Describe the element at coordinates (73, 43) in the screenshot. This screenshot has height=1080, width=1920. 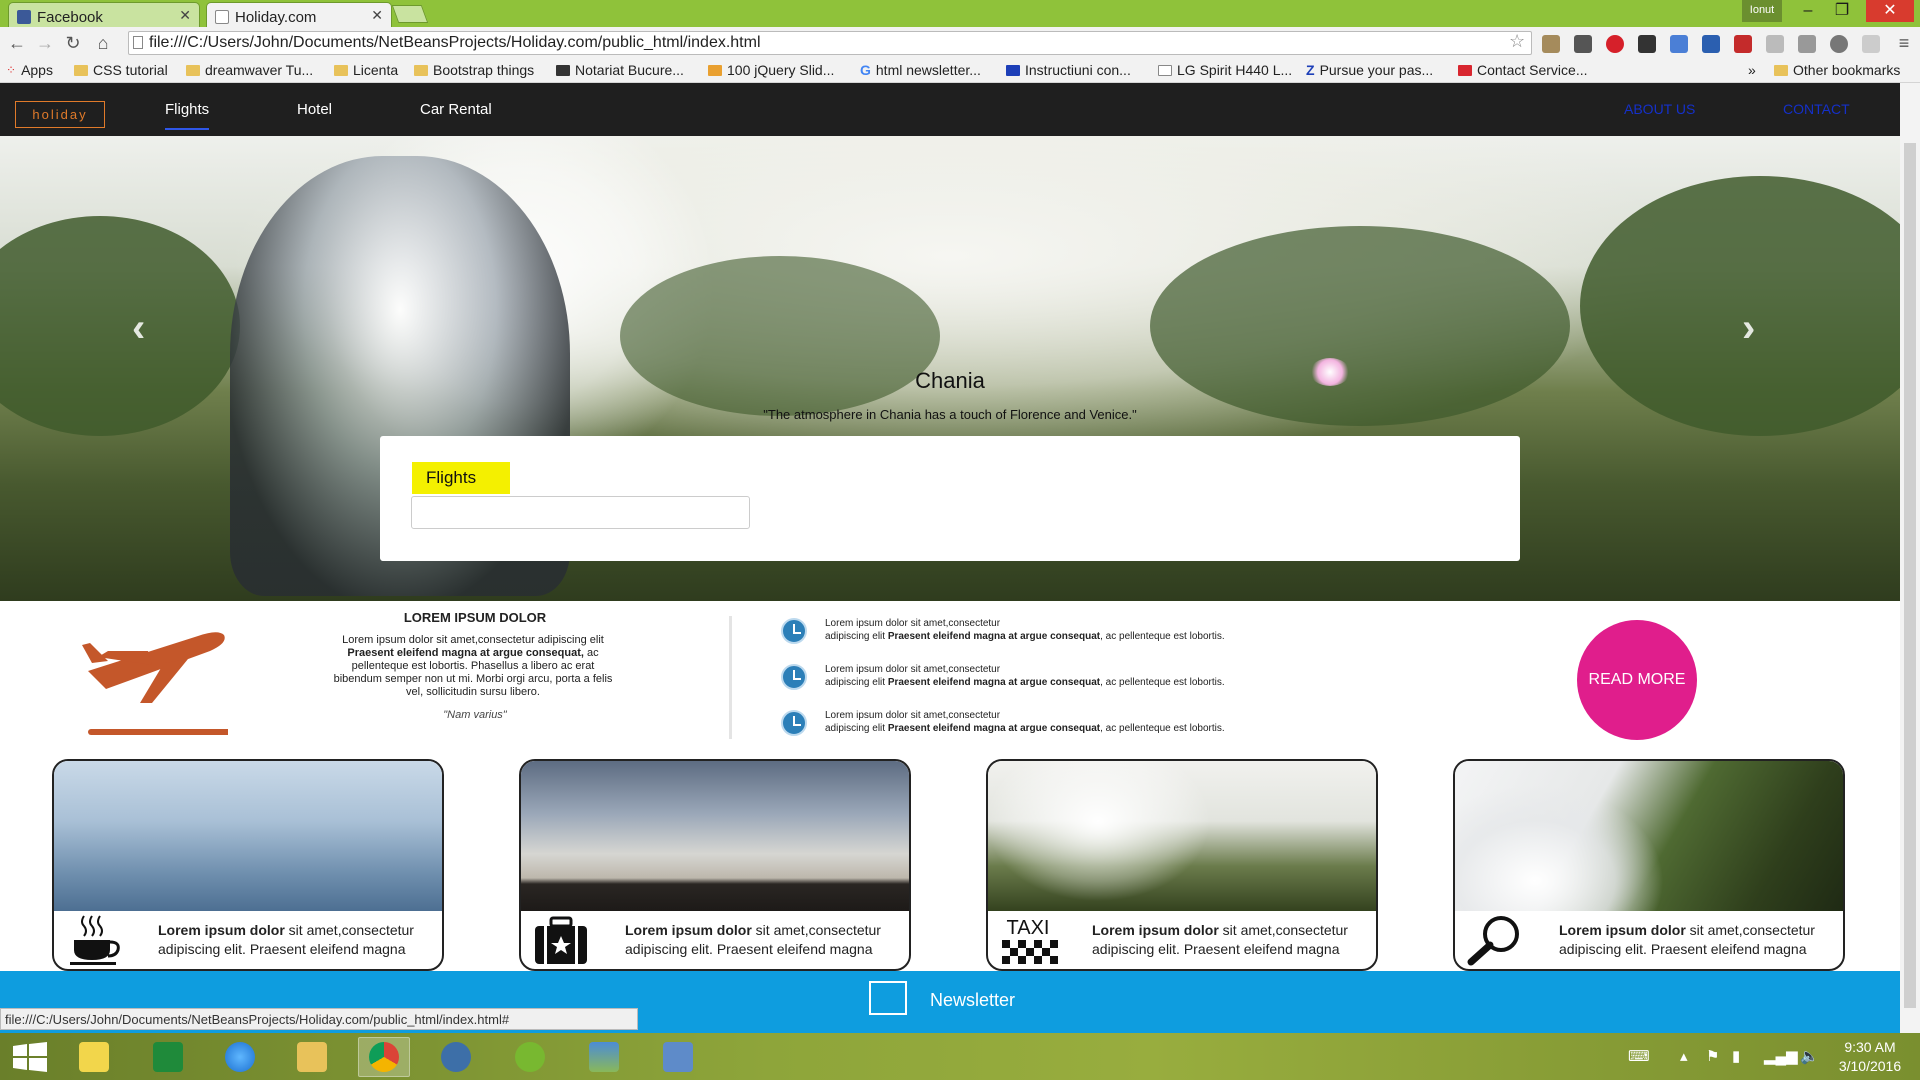
I see `reload-icon: ↻` at that location.